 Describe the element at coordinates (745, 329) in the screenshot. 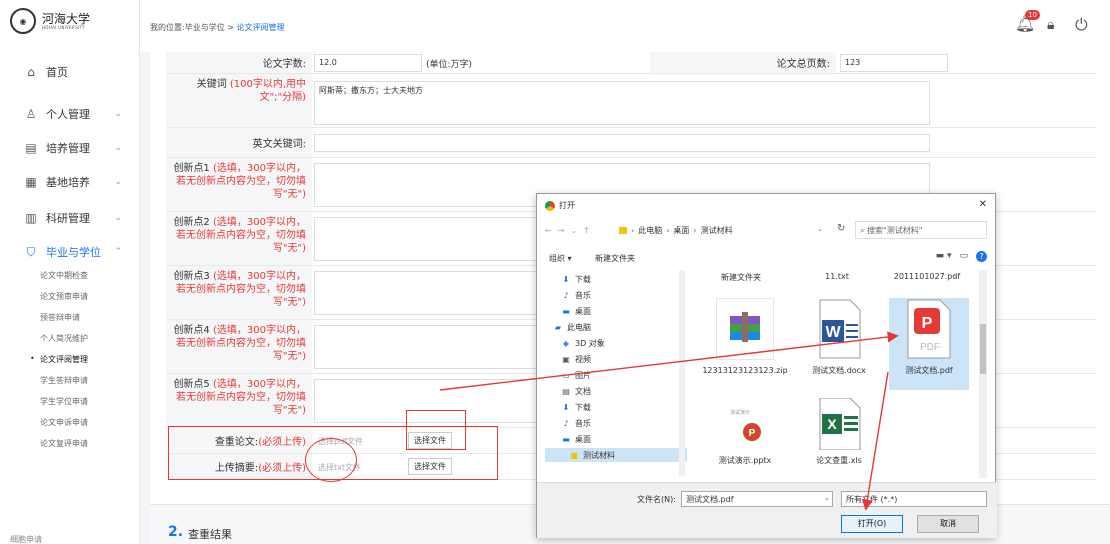

I see `zip-archive-icon` at that location.